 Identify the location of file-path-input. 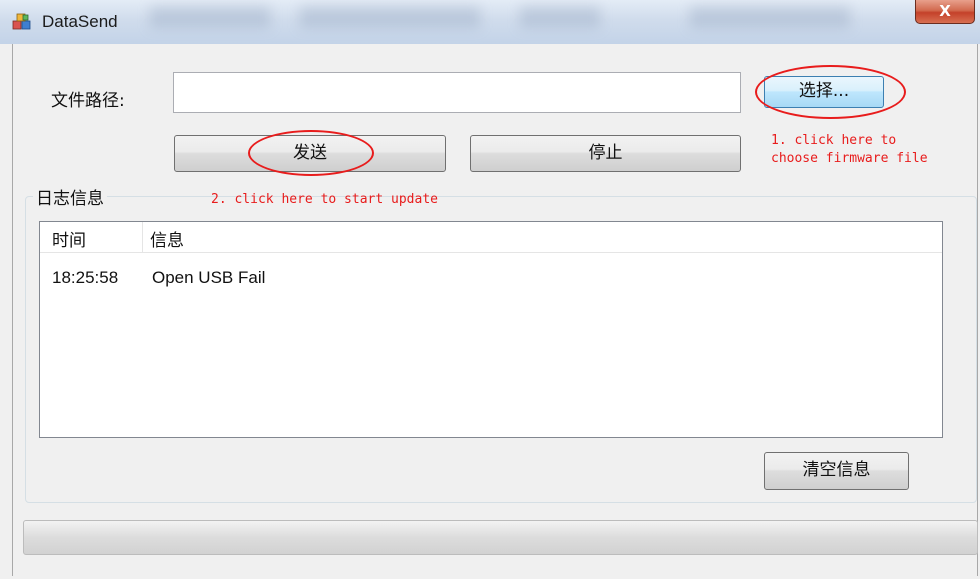
(457, 92).